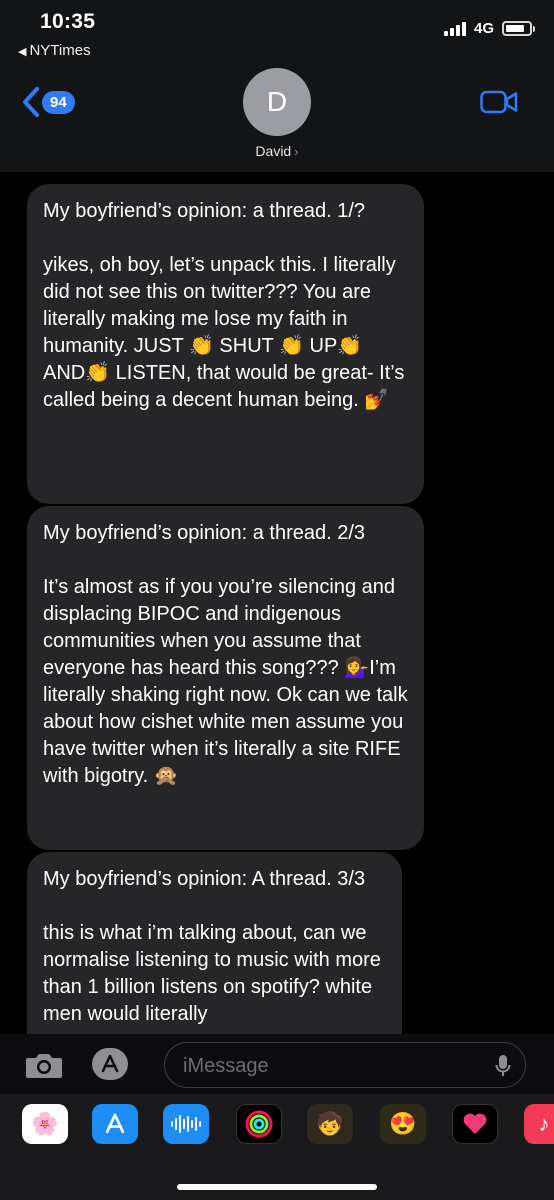  I want to click on contact-name-button: David ›, so click(277, 151).